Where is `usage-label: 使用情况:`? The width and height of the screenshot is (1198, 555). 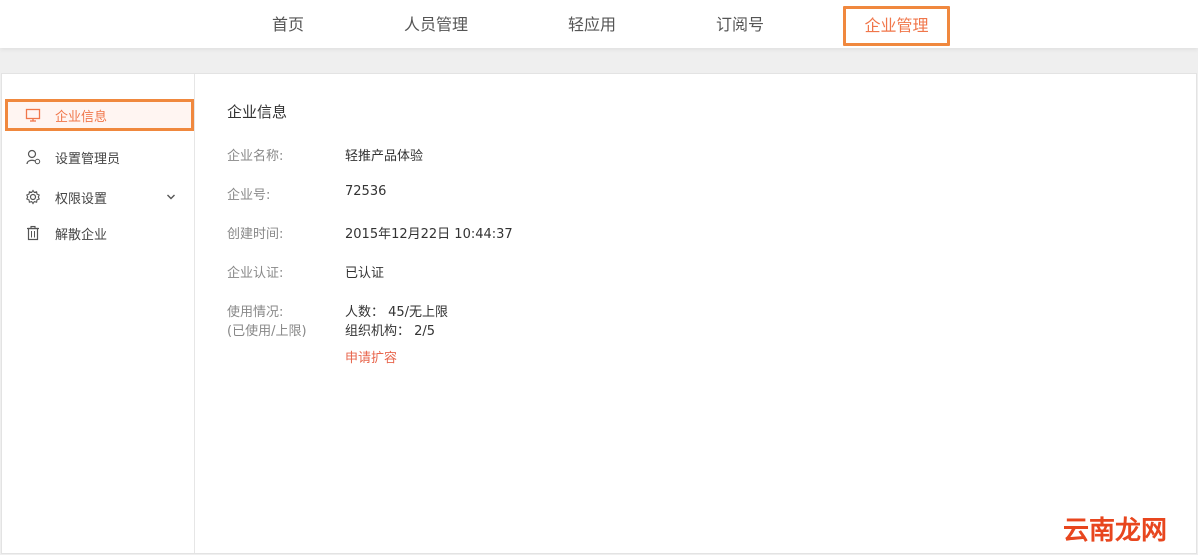
usage-label: 使用情况: is located at coordinates (255, 312).